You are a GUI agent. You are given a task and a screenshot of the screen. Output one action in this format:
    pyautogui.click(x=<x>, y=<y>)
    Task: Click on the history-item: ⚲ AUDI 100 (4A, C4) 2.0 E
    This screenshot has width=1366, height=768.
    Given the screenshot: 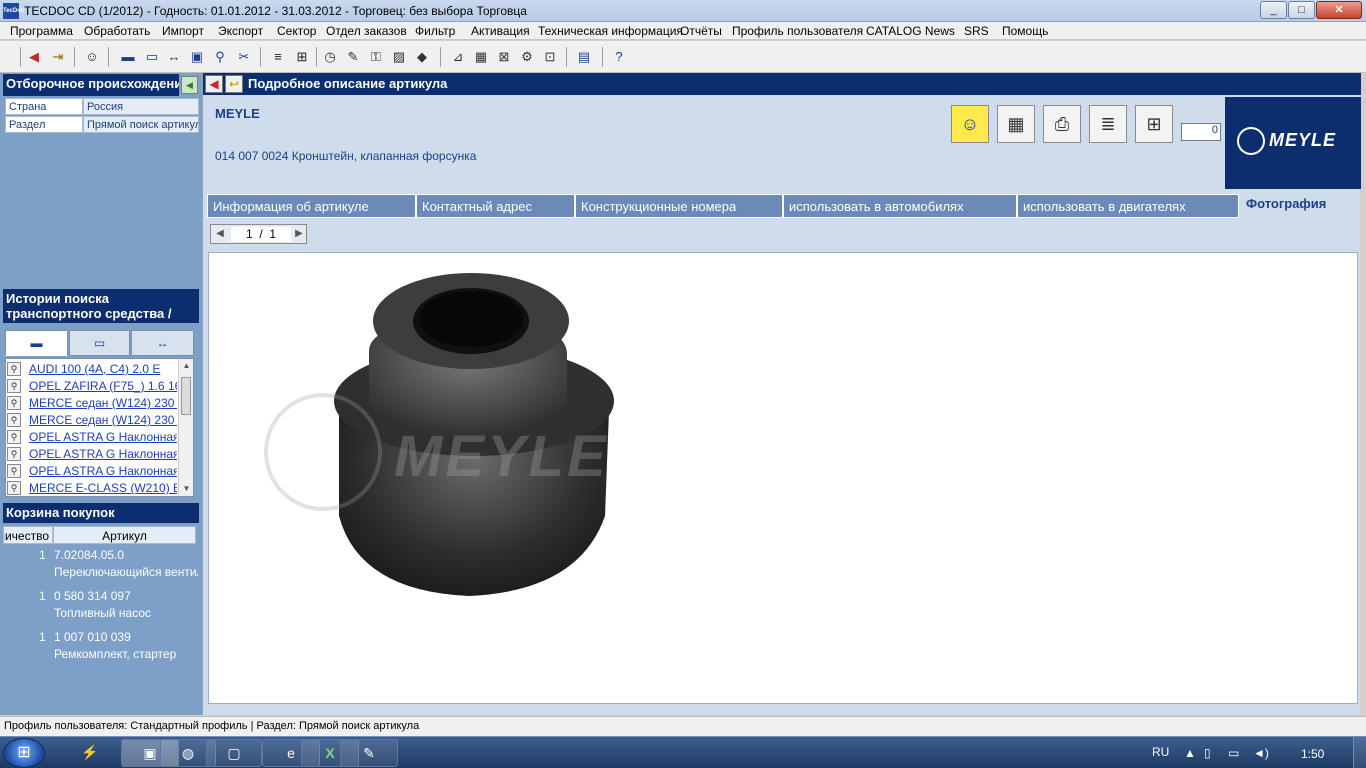 What is the action you would take?
    pyautogui.click(x=92, y=369)
    